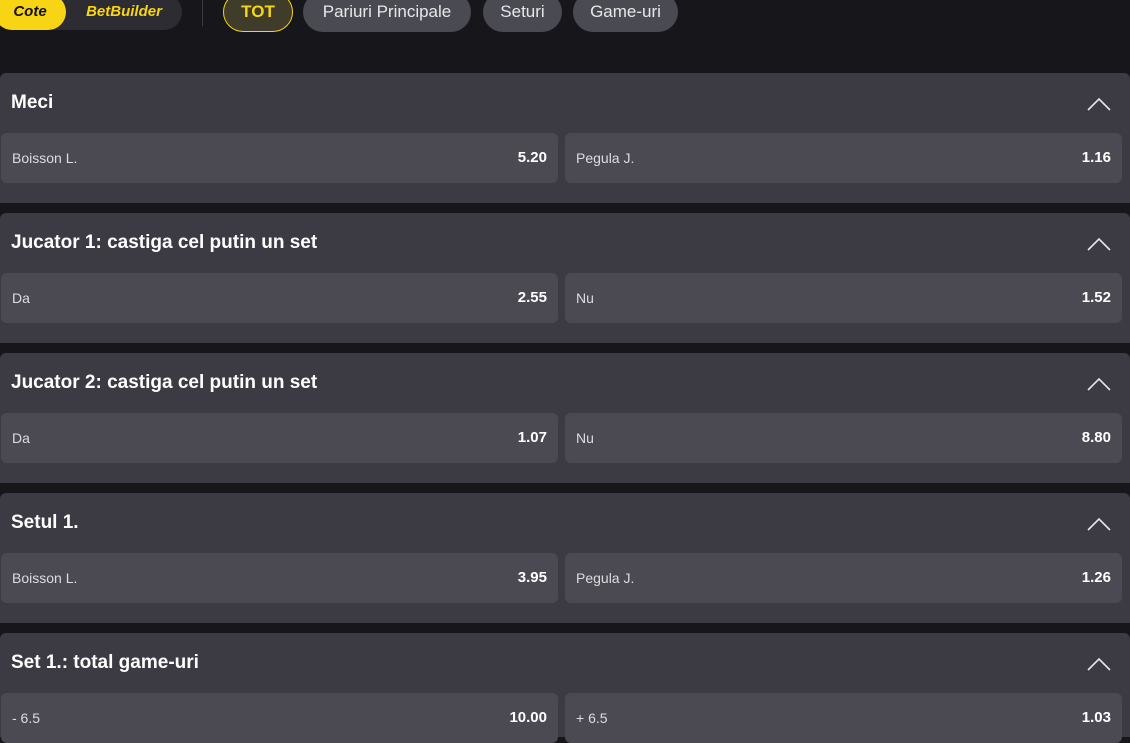 The image size is (1130, 743). I want to click on odd-value: 1.26, so click(1096, 577).